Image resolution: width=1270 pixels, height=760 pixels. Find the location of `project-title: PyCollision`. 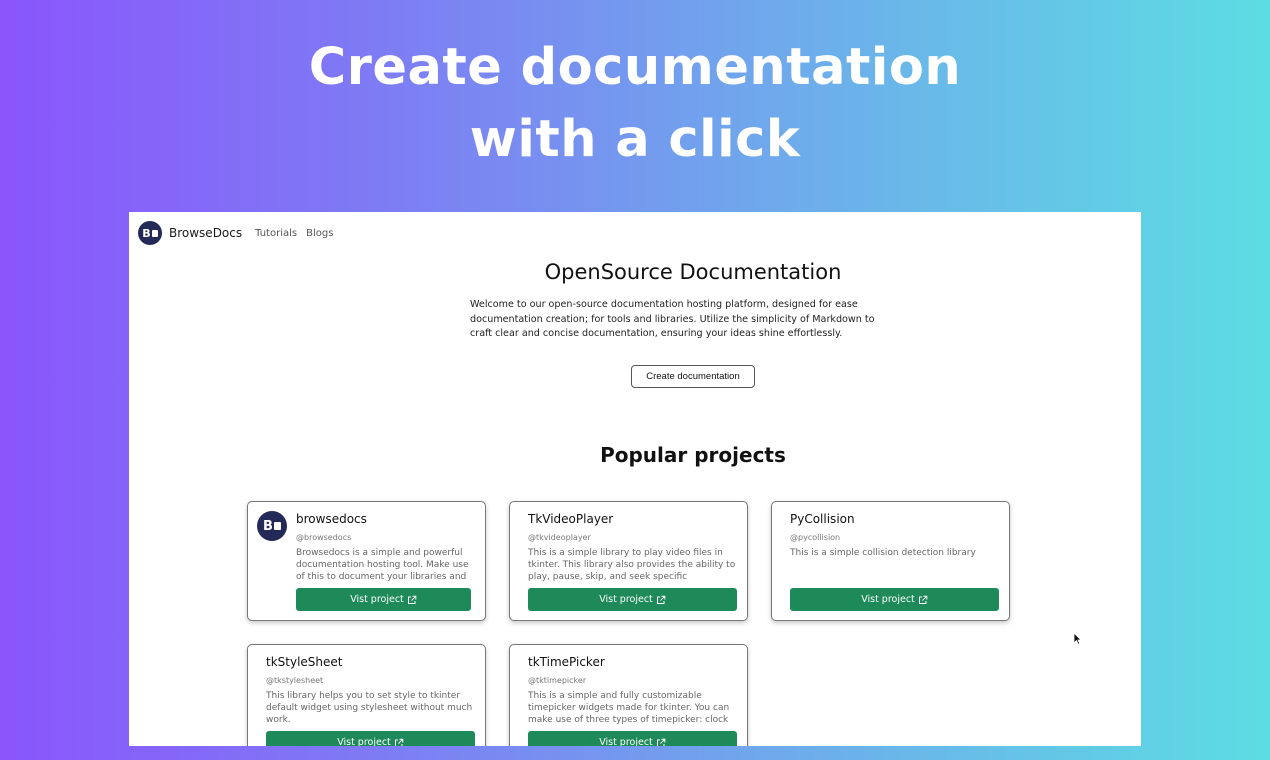

project-title: PyCollision is located at coordinates (822, 519).